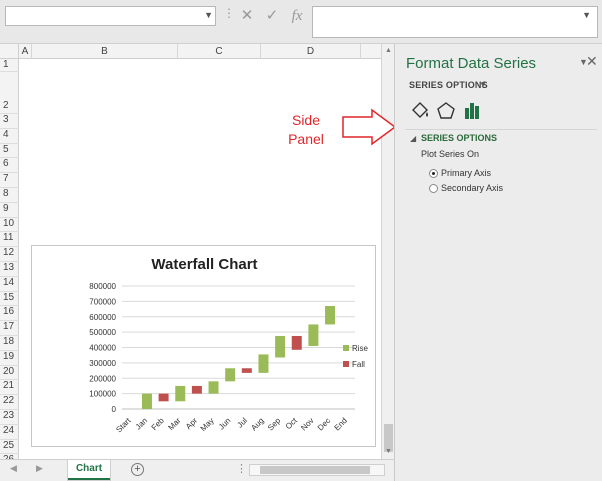  What do you see at coordinates (219, 51) in the screenshot?
I see `column-header-c: C` at bounding box center [219, 51].